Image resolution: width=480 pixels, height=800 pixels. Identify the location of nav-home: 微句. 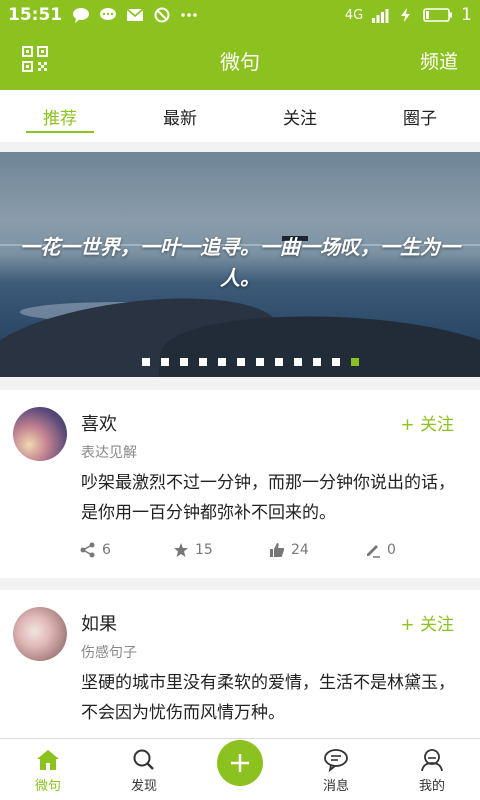
(48, 769).